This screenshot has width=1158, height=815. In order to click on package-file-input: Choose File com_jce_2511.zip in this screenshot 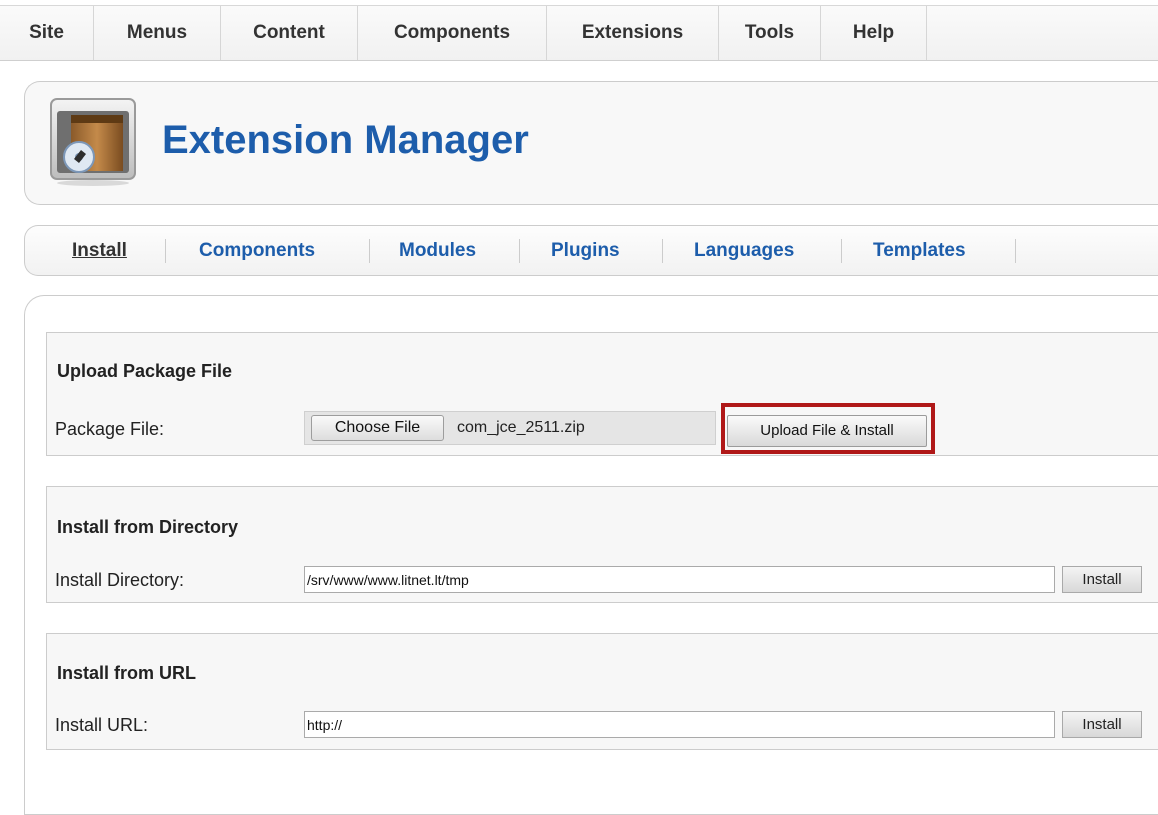, I will do `click(510, 428)`.